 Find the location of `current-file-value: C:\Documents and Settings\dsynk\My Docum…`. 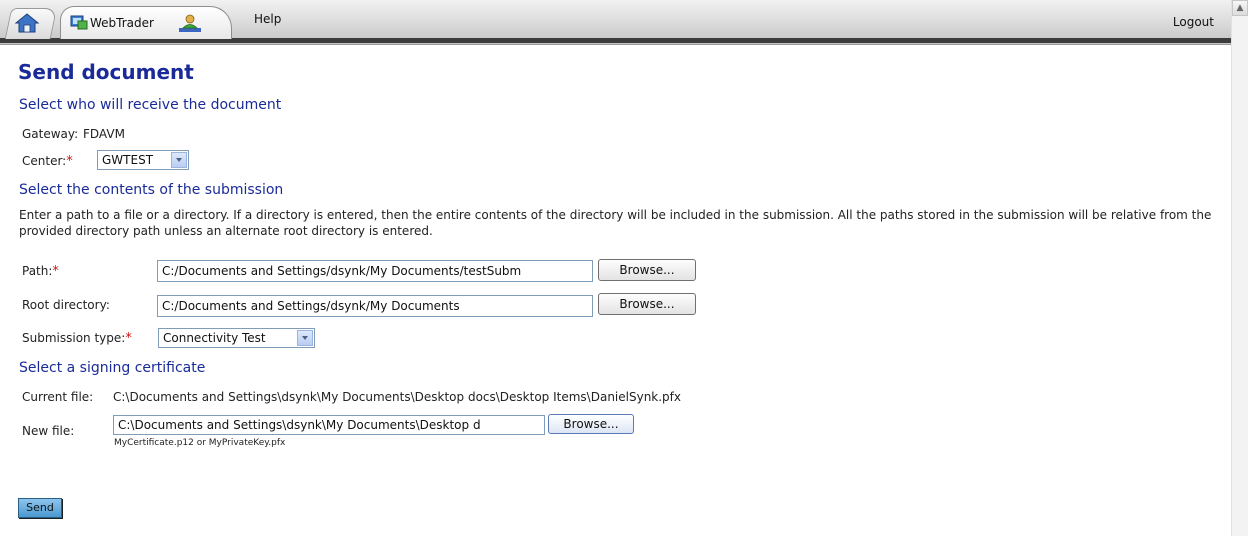

current-file-value: C:\Documents and Settings\dsynk\My Docum… is located at coordinates (397, 397).